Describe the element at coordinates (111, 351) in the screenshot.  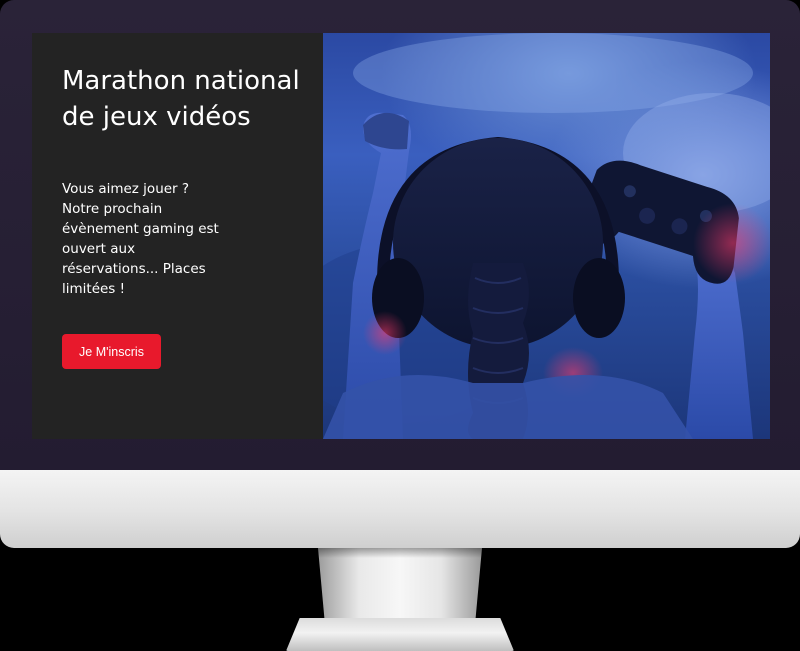
I see `signup-button: Je M'inscris` at that location.